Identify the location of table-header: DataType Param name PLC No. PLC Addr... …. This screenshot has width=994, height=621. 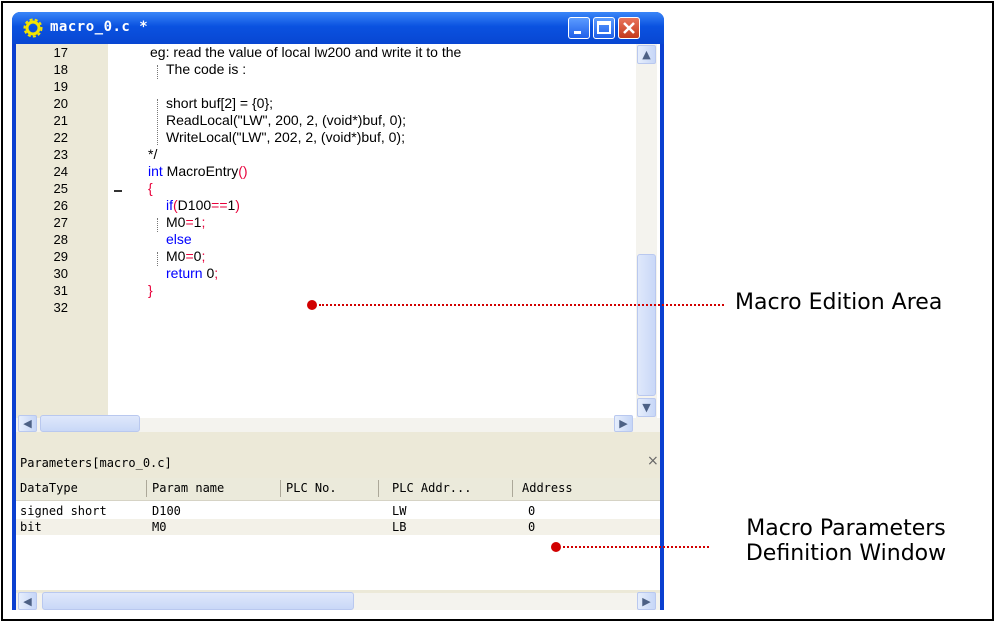
(338, 489).